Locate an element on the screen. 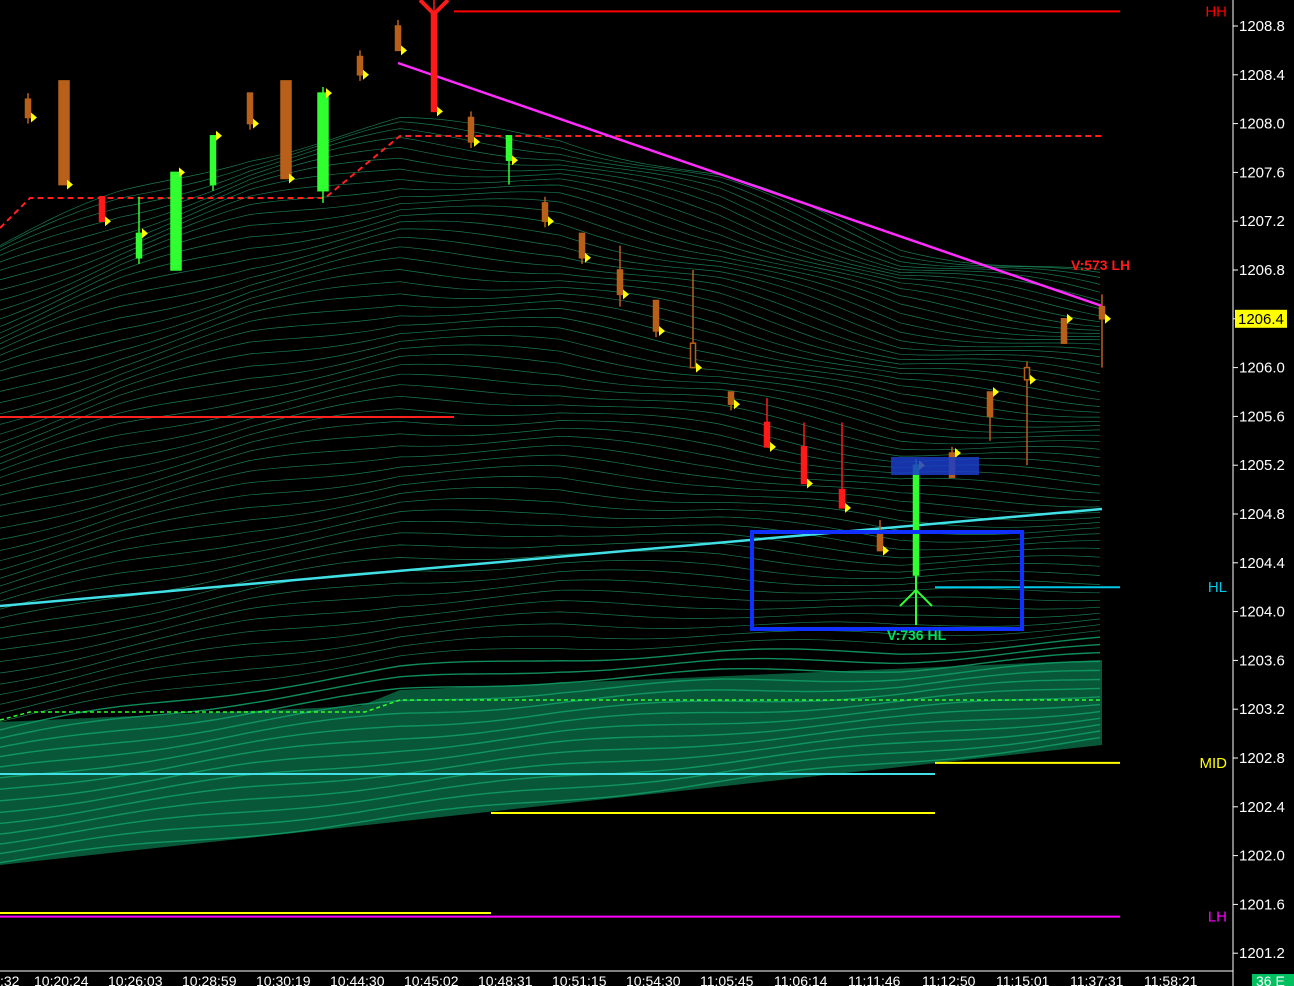 The image size is (1294, 986). time-tick-label: 11:37:31 is located at coordinates (1097, 979).